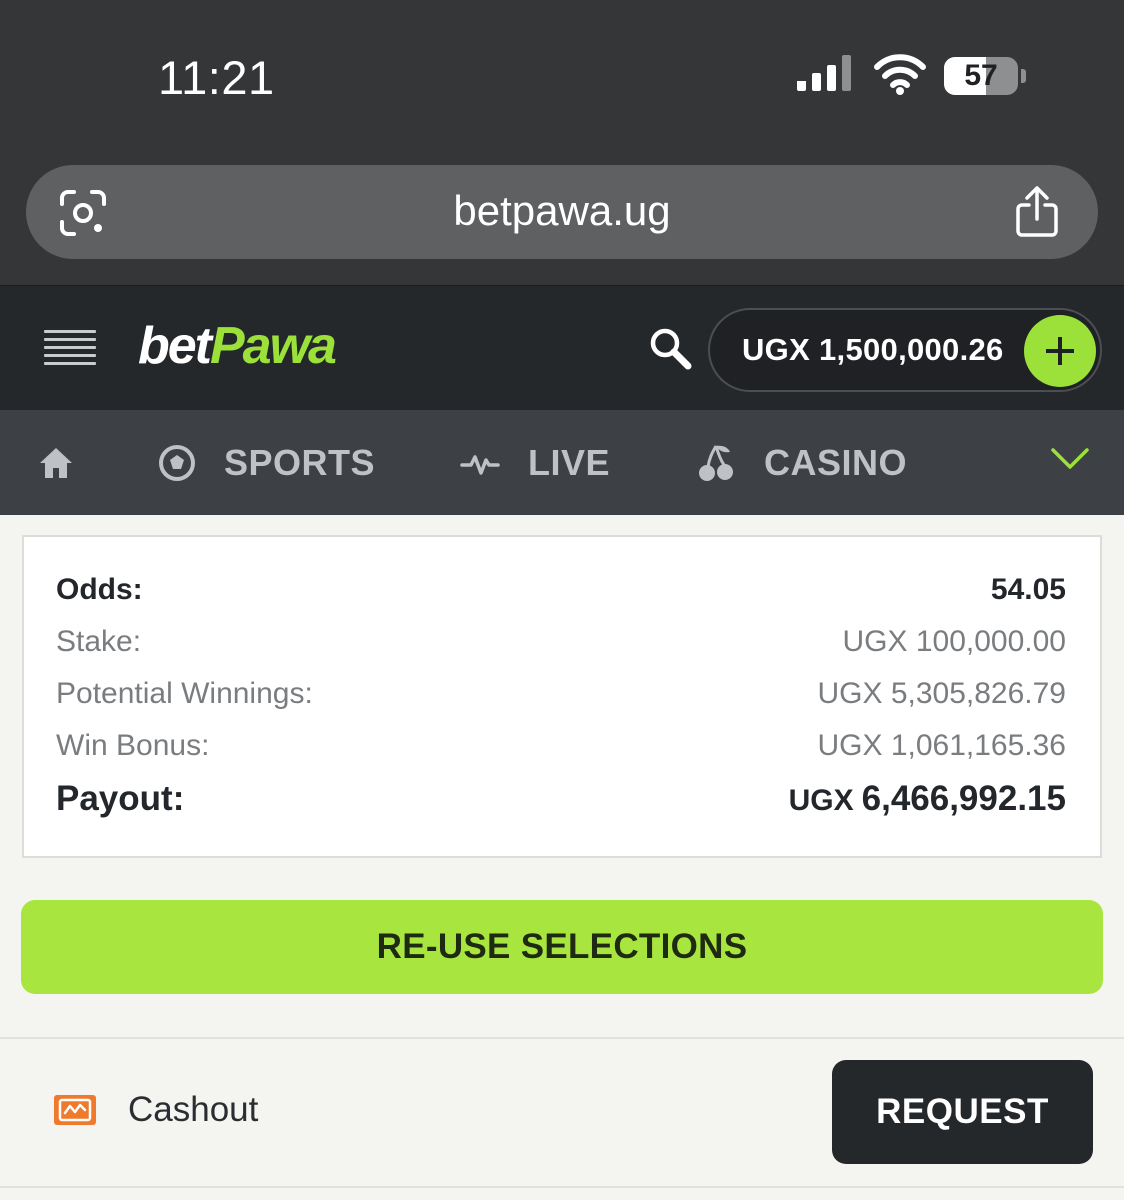 This screenshot has height=1200, width=1124. Describe the element at coordinates (75, 1110) in the screenshot. I see `cashout-icon` at that location.